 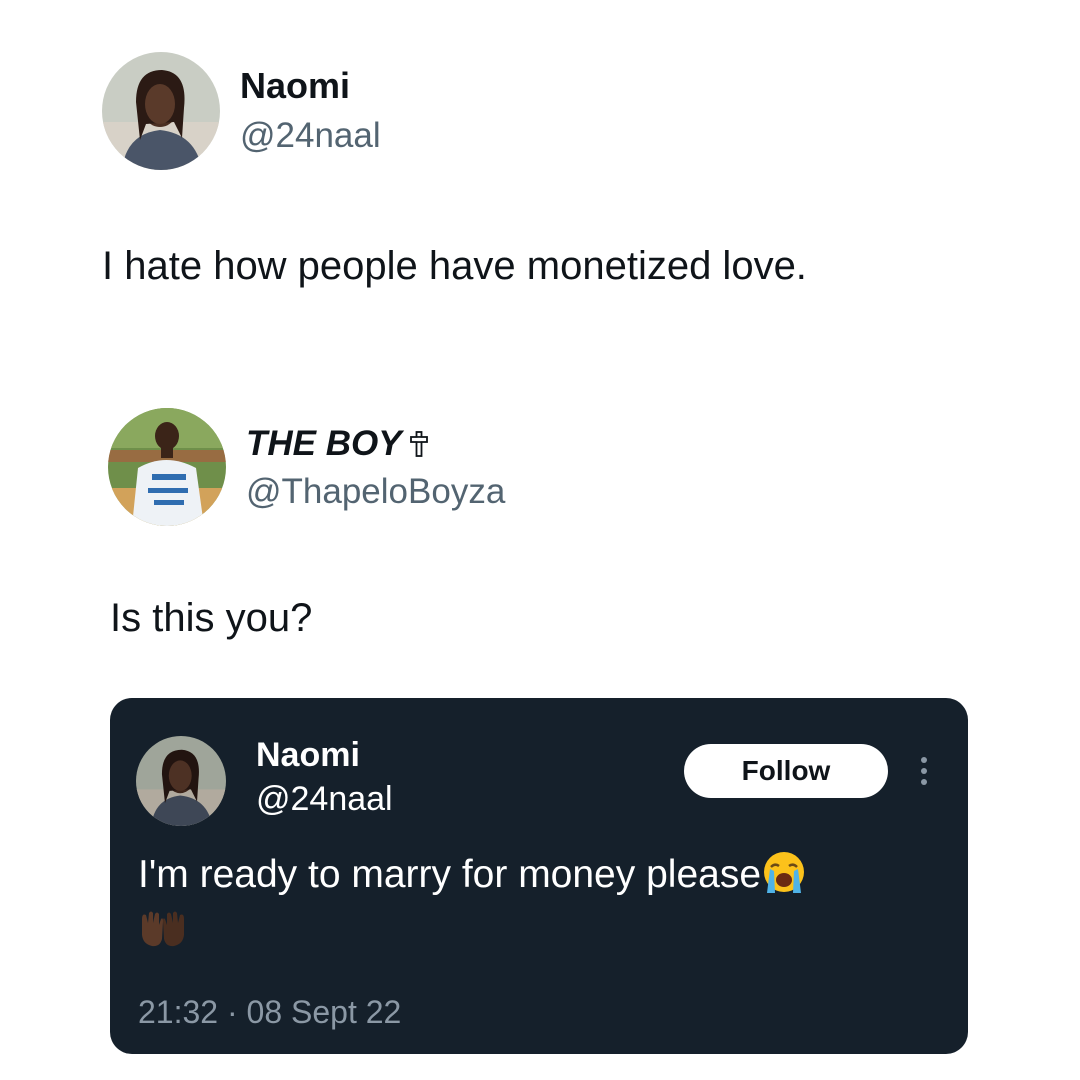 What do you see at coordinates (418, 444) in the screenshot?
I see `latin-cross-icon` at bounding box center [418, 444].